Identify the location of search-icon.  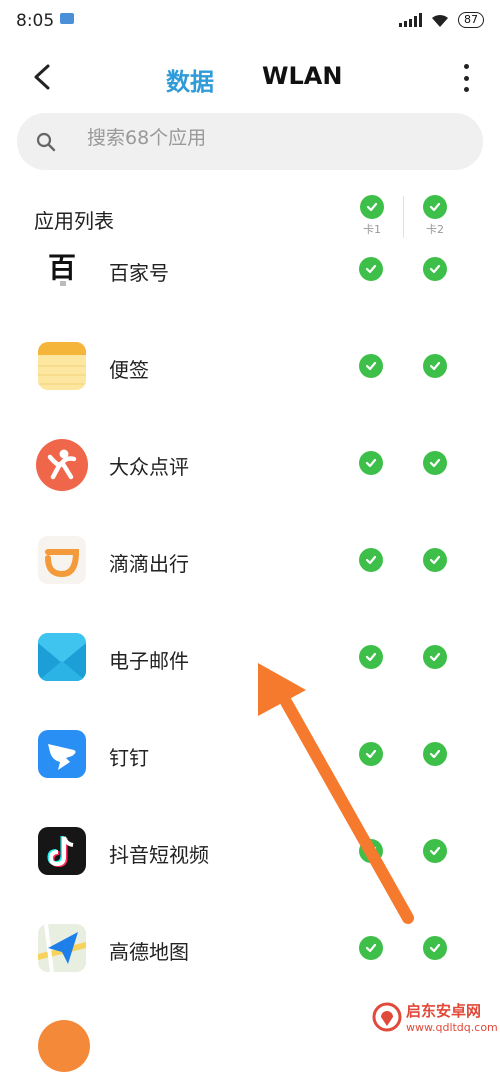
(46, 142).